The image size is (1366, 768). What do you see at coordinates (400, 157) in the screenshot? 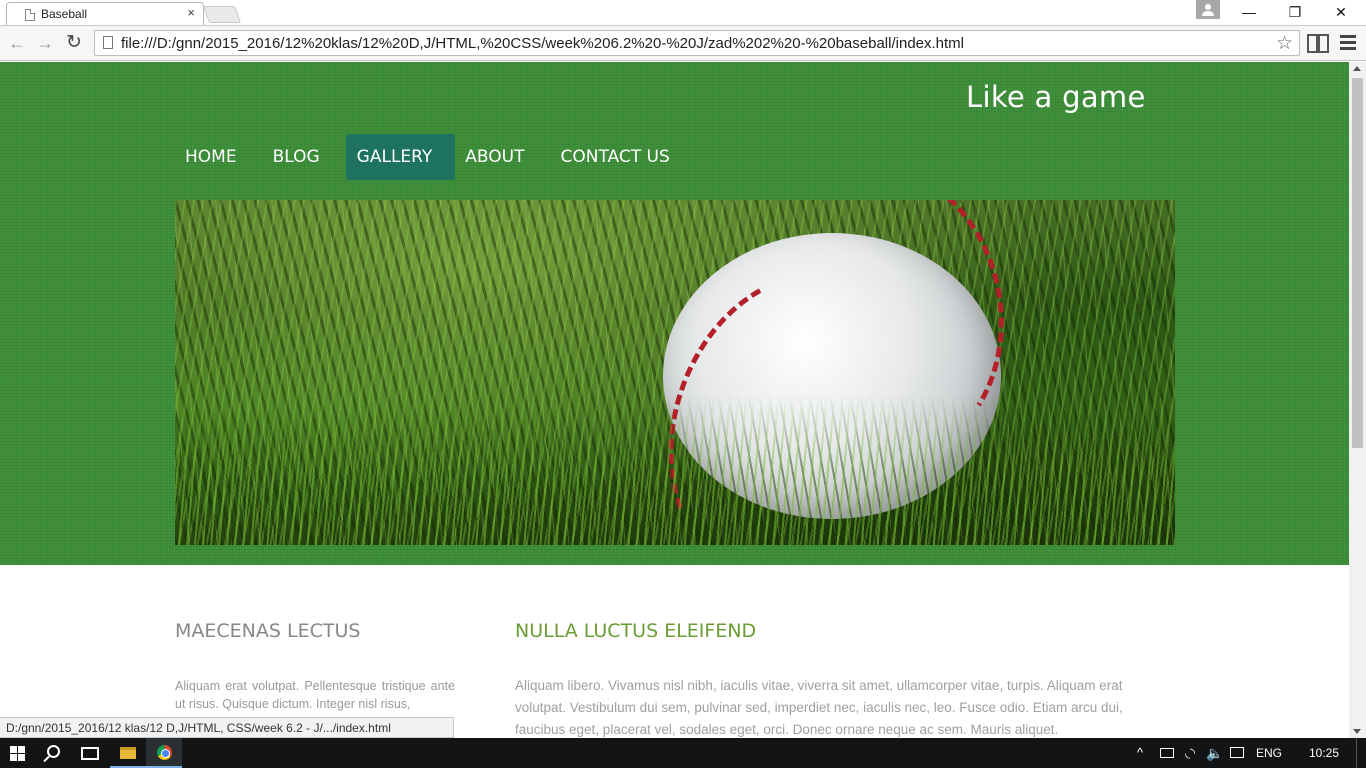
I see `nav-gallery: GALLERY` at bounding box center [400, 157].